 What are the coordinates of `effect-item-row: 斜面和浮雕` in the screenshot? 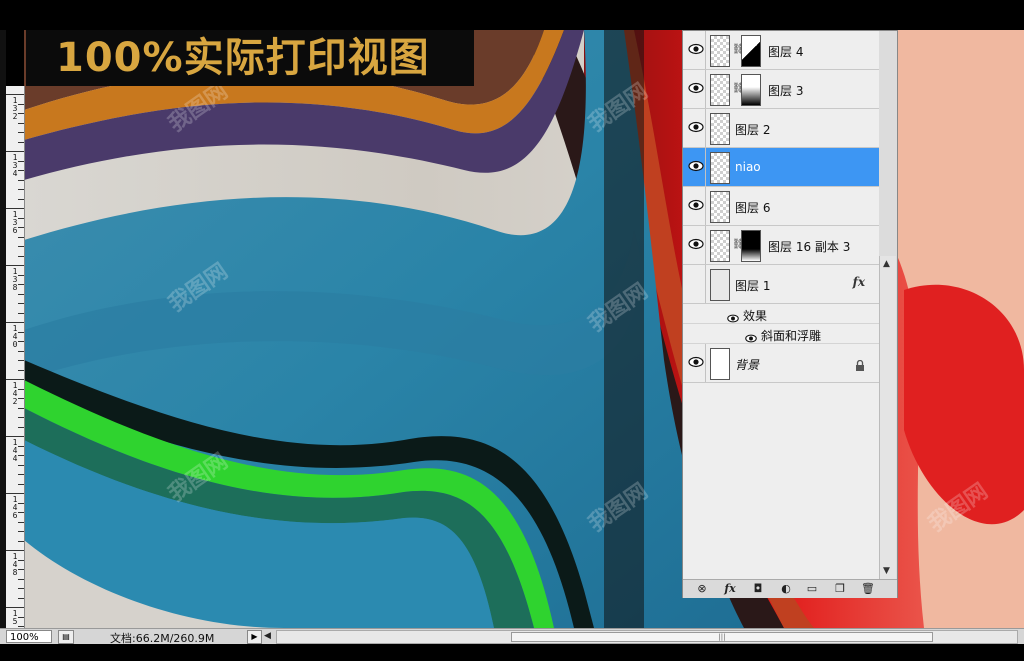 It's located at (781, 334).